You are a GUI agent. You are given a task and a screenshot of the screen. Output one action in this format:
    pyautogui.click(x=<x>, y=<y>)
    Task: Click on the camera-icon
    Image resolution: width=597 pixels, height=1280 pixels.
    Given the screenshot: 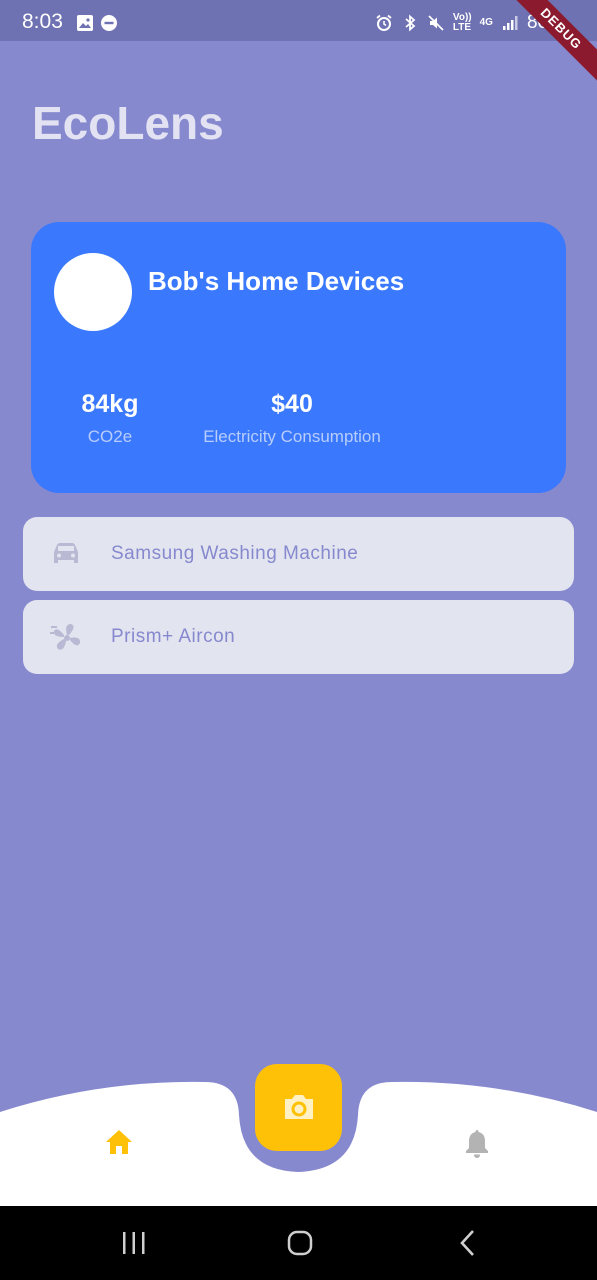 What is the action you would take?
    pyautogui.click(x=299, y=1107)
    